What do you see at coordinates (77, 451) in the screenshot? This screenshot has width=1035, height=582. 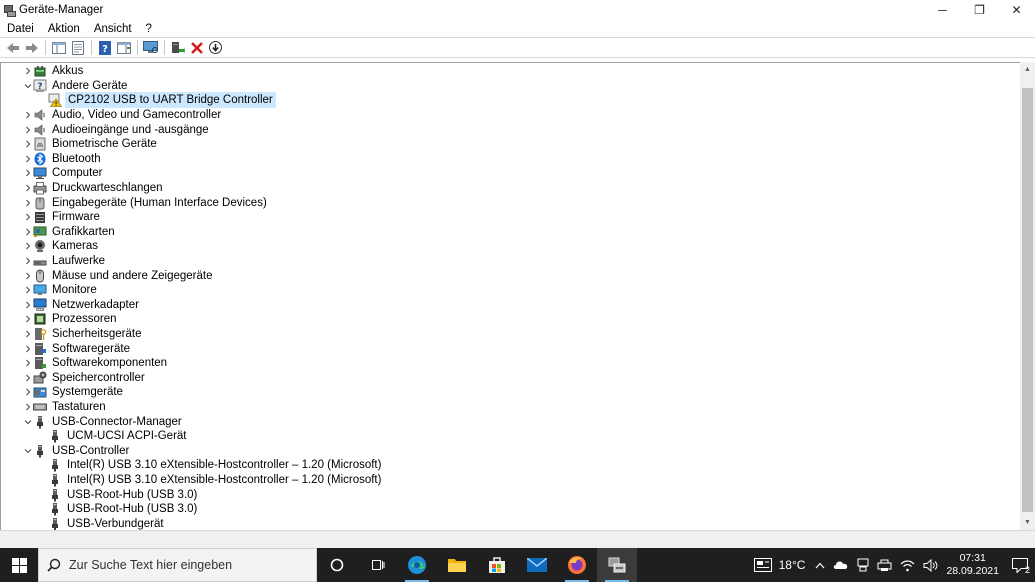 I see `tree-item-usb-controller: USB-Controller` at bounding box center [77, 451].